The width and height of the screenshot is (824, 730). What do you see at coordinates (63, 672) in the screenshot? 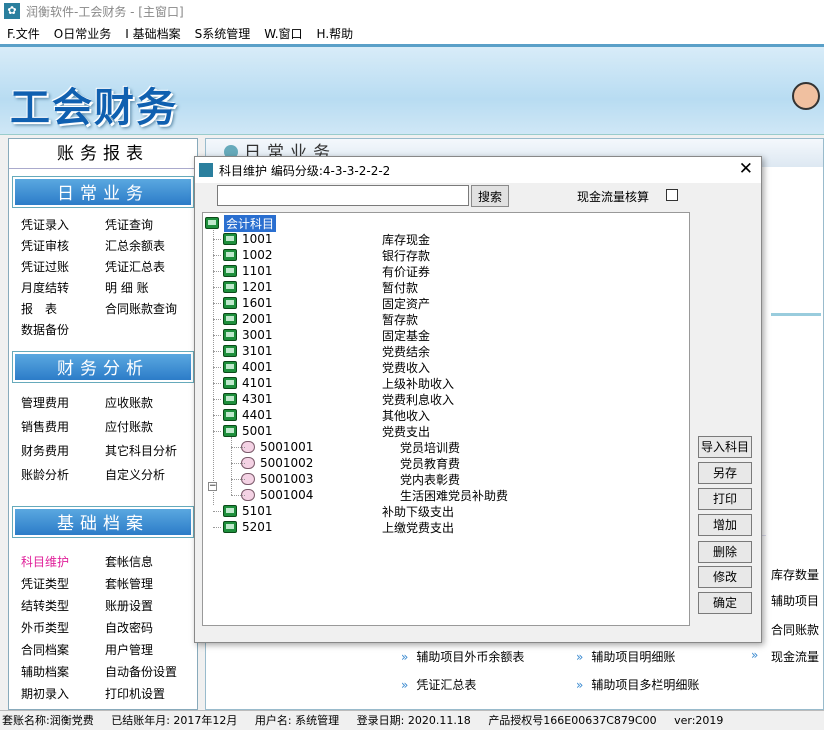
I see `nav-item: 辅助档案` at bounding box center [63, 672].